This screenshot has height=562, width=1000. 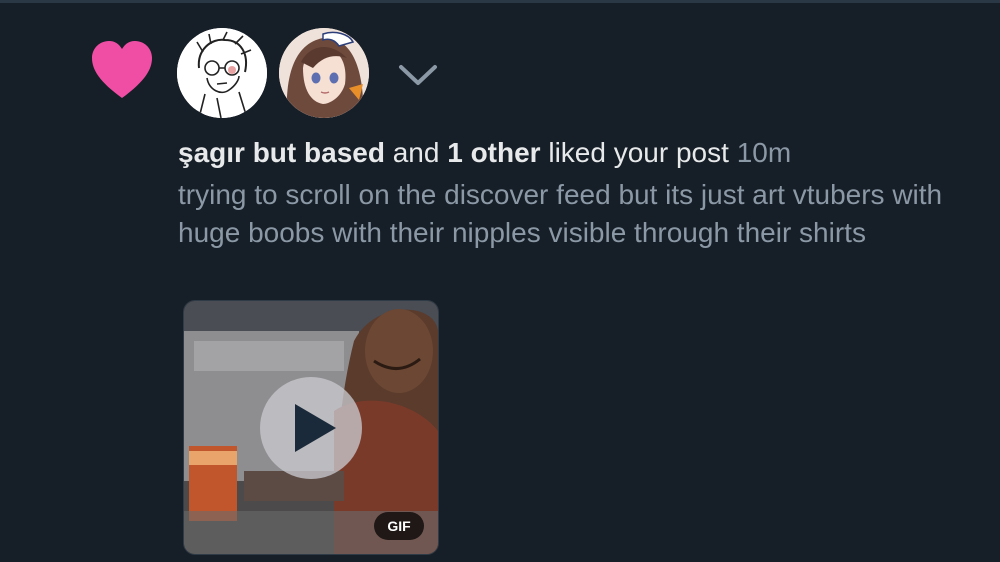 What do you see at coordinates (493, 152) in the screenshot?
I see `others-link: 1 other` at bounding box center [493, 152].